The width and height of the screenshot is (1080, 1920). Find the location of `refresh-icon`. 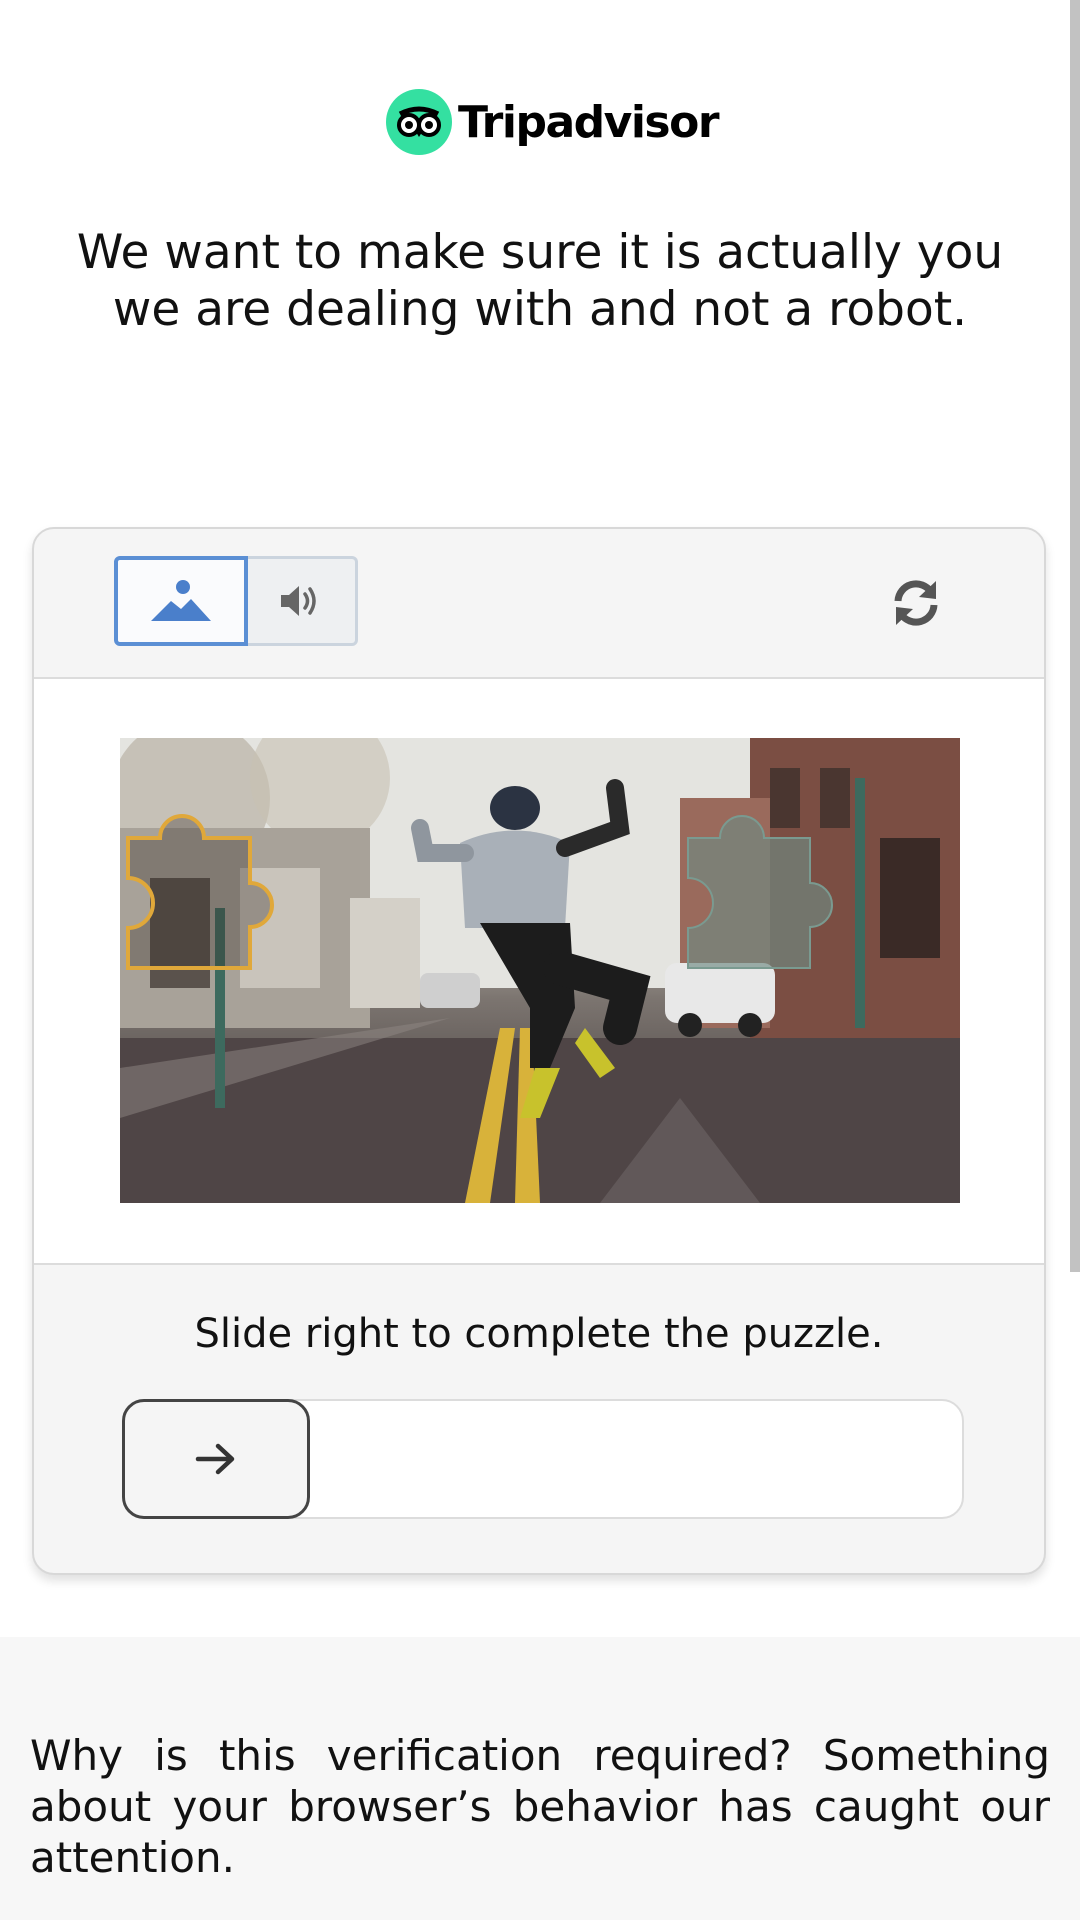

refresh-icon is located at coordinates (916, 603).